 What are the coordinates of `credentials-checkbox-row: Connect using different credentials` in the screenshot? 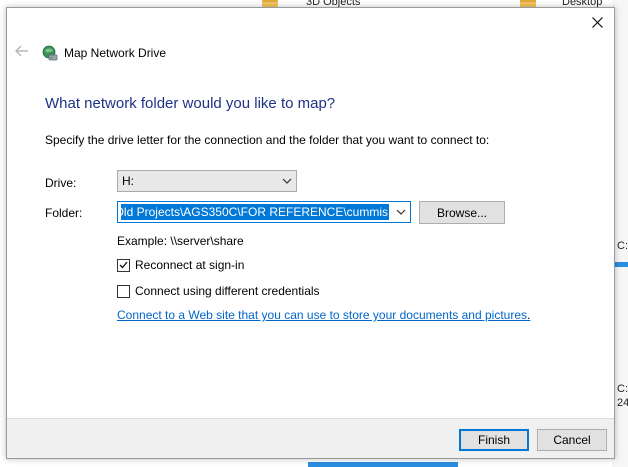 It's located at (218, 291).